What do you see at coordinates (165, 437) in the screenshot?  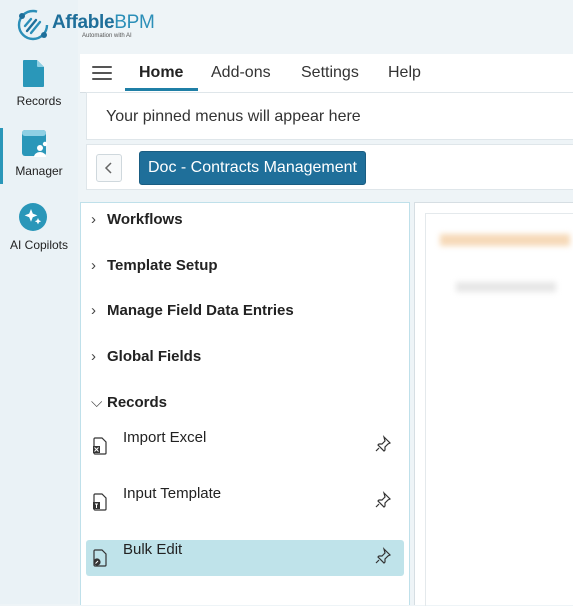 I see `menu-item-import-excel-label: Import Excel` at bounding box center [165, 437].